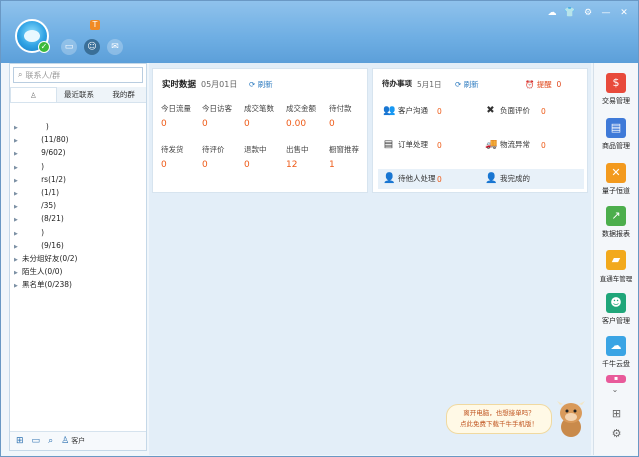  What do you see at coordinates (616, 179) in the screenshot?
I see `sidebar-item-quantum: ✕ 量子恒道` at bounding box center [616, 179].